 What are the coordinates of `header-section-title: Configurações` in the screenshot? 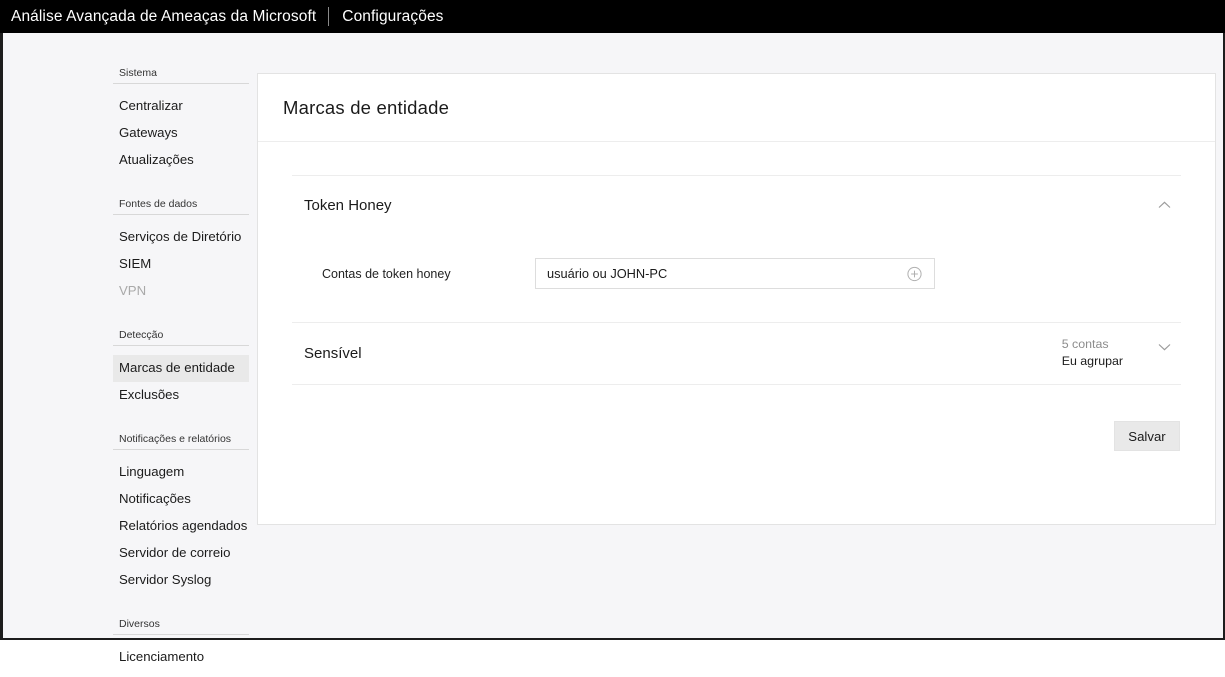 It's located at (393, 16).